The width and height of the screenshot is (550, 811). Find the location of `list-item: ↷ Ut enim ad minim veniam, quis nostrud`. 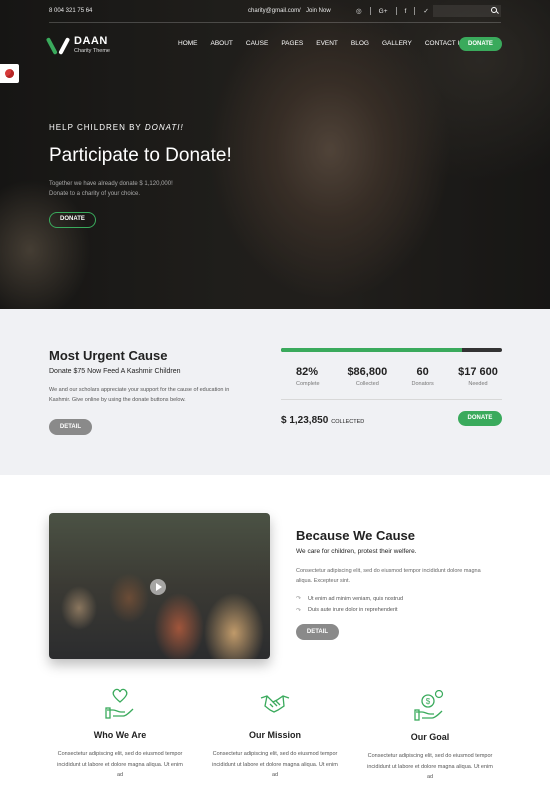

list-item: ↷ Ut enim ad minim veniam, quis nostrud is located at coordinates (349, 599).